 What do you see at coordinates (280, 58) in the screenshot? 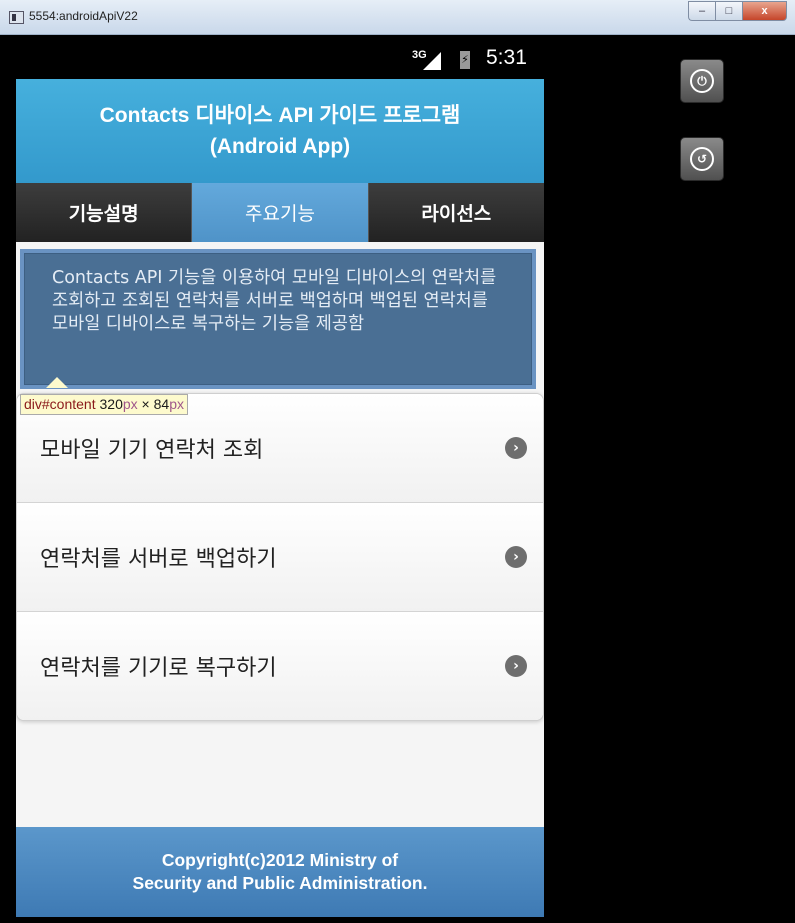
I see `status-bar: 3G ⚡ 5:31` at bounding box center [280, 58].